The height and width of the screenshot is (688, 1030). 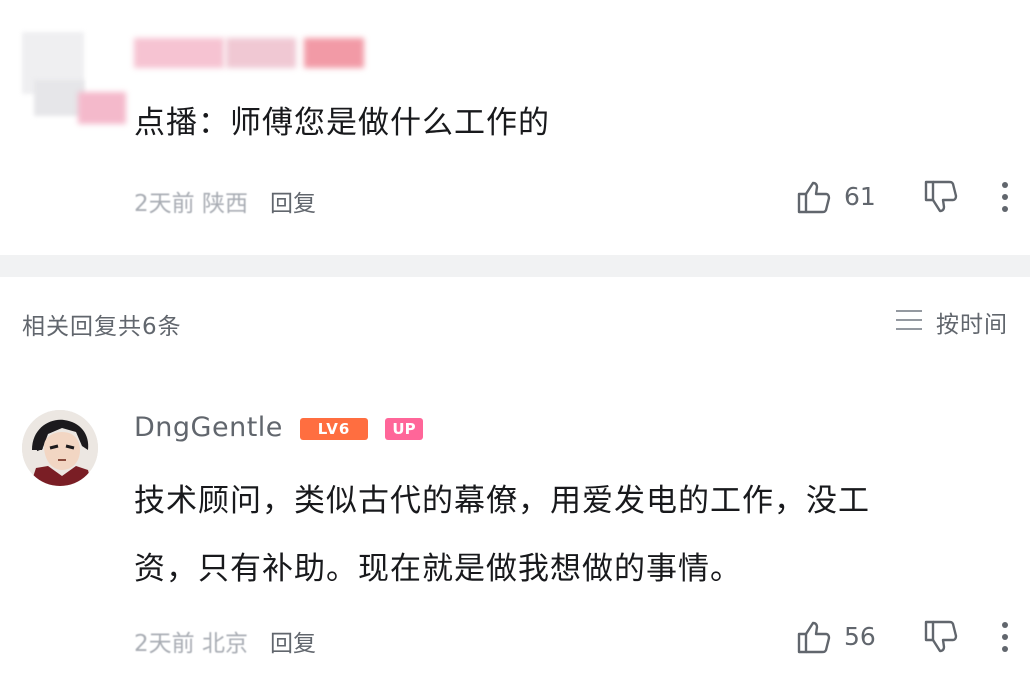 What do you see at coordinates (334, 429) in the screenshot?
I see `level-badge: LV6` at bounding box center [334, 429].